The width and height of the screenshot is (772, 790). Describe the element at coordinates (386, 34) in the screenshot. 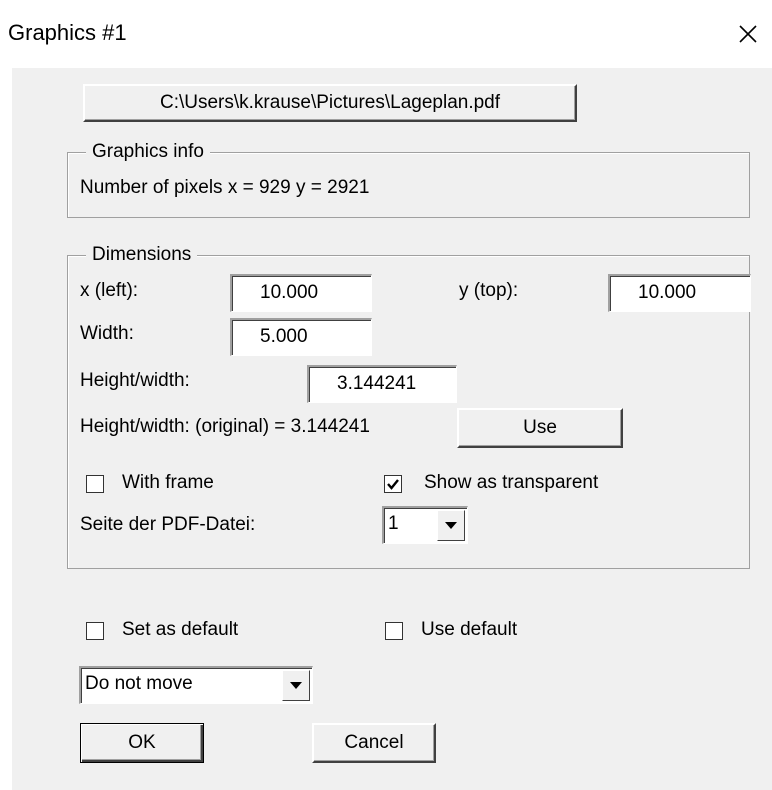

I see `title-bar: Graphics #1` at that location.